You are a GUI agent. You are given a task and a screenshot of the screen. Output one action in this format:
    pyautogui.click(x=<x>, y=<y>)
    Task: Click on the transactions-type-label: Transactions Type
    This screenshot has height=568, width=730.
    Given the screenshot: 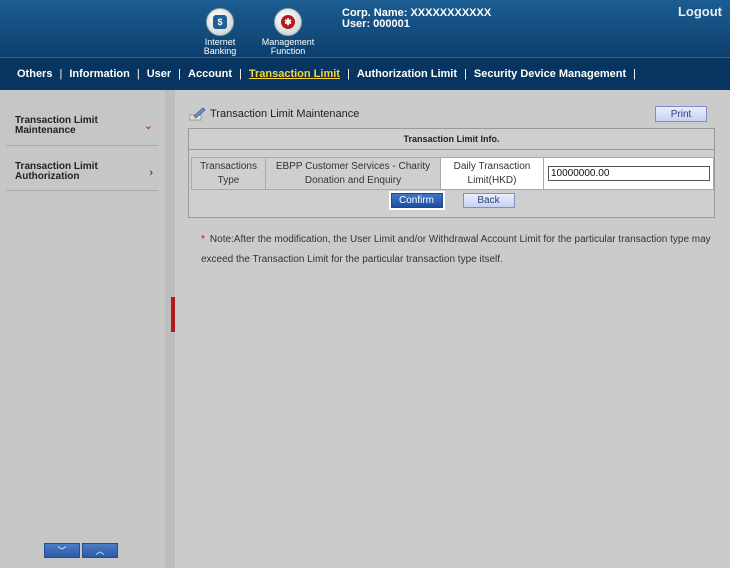 What is the action you would take?
    pyautogui.click(x=228, y=173)
    